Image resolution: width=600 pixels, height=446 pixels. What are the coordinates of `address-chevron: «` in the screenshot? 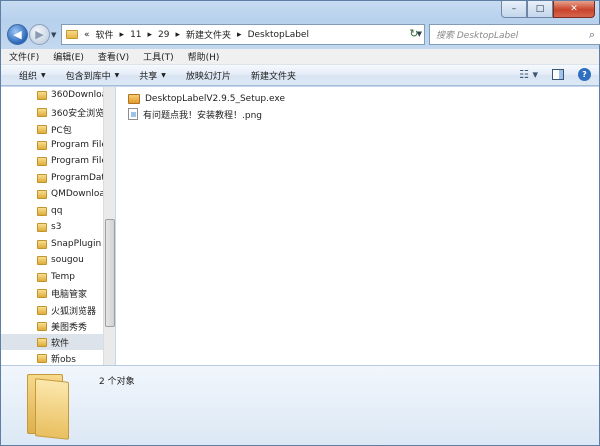 It's located at (87, 35).